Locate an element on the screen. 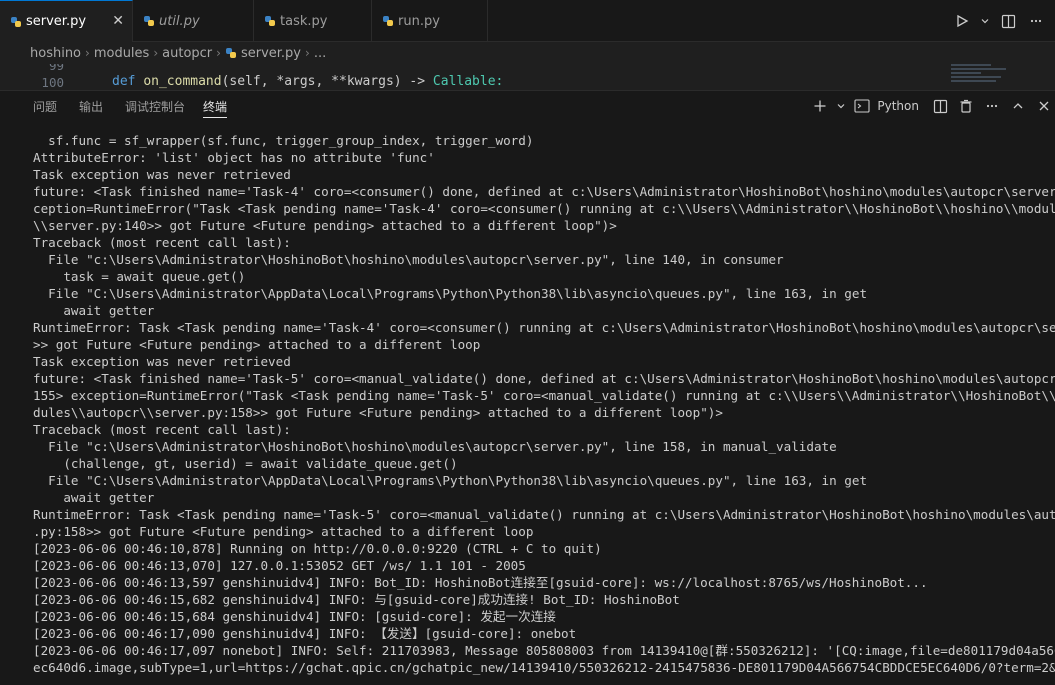  editor-actions is located at coordinates (1003, 21).